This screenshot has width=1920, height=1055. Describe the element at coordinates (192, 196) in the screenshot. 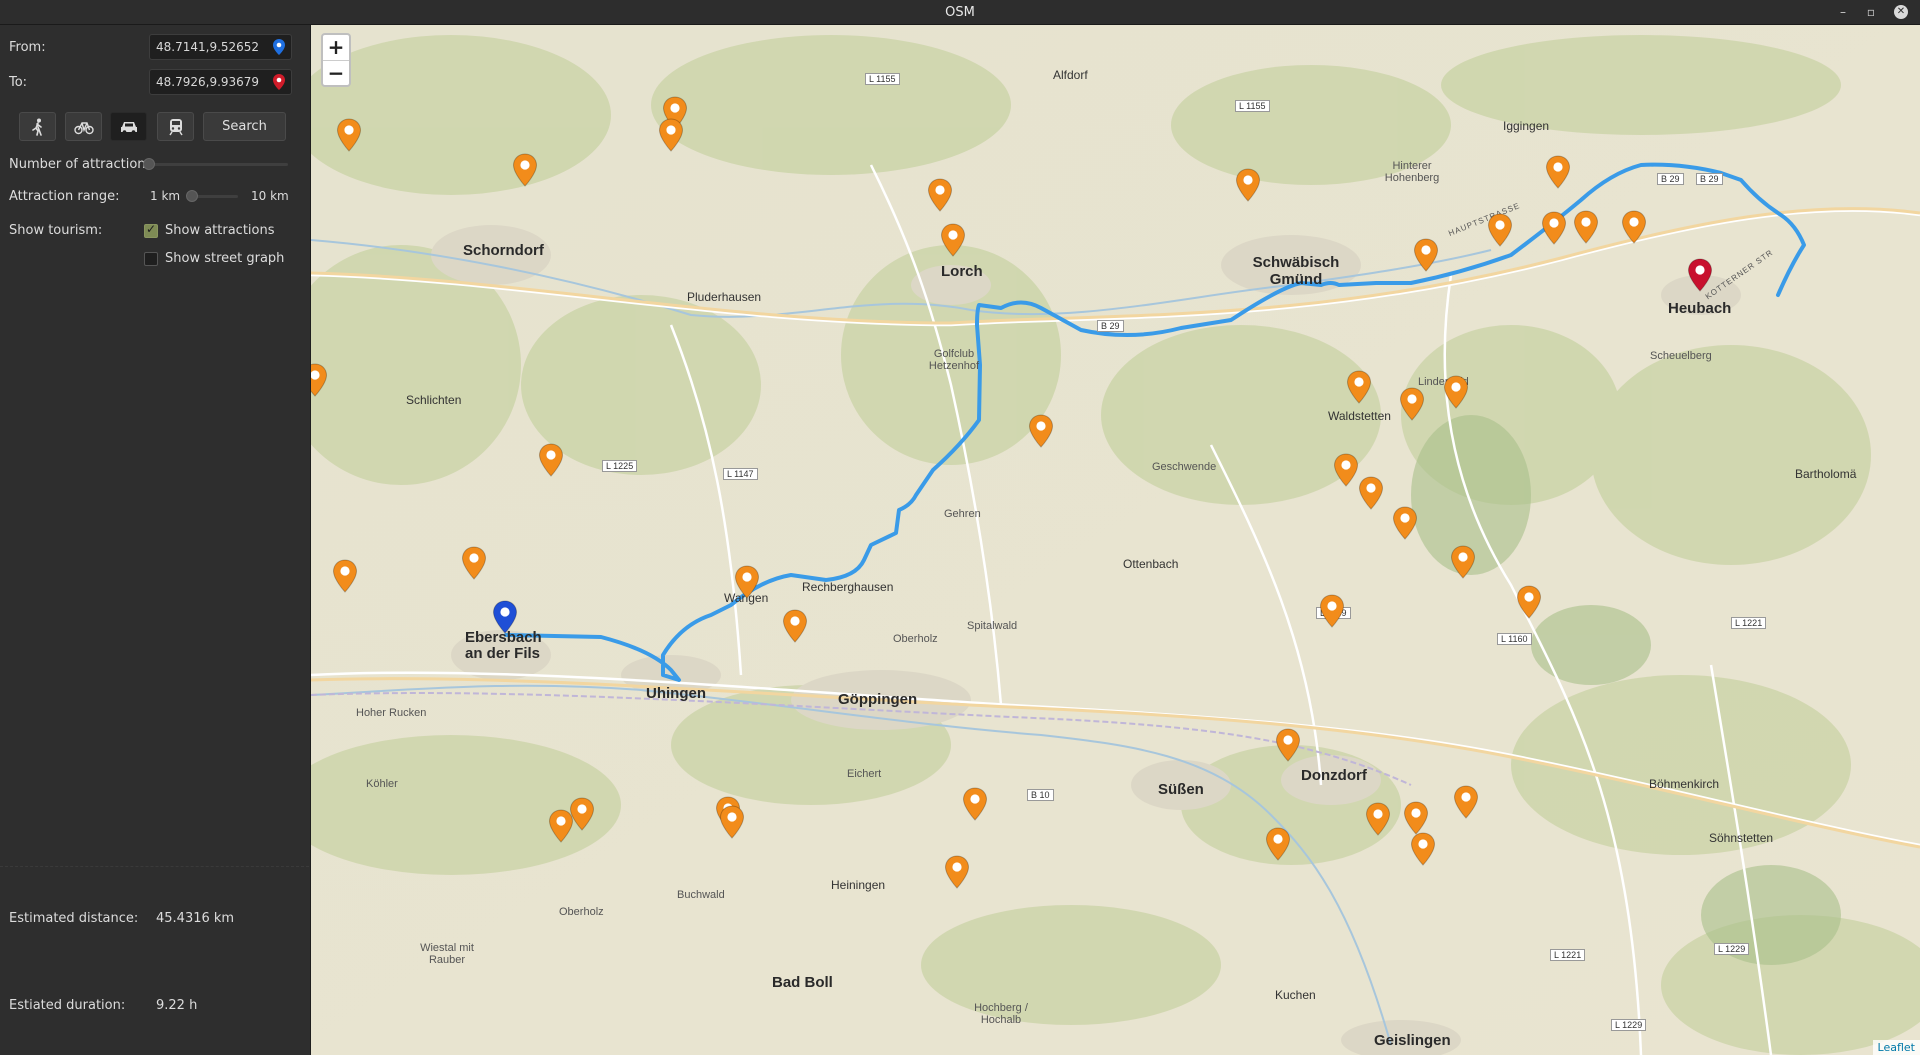

I see `range-slider-handle` at that location.